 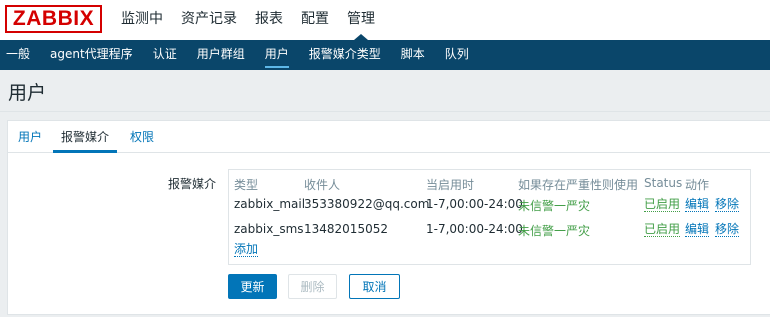 I want to click on sub-menu-scripts: 脚本, so click(x=413, y=55).